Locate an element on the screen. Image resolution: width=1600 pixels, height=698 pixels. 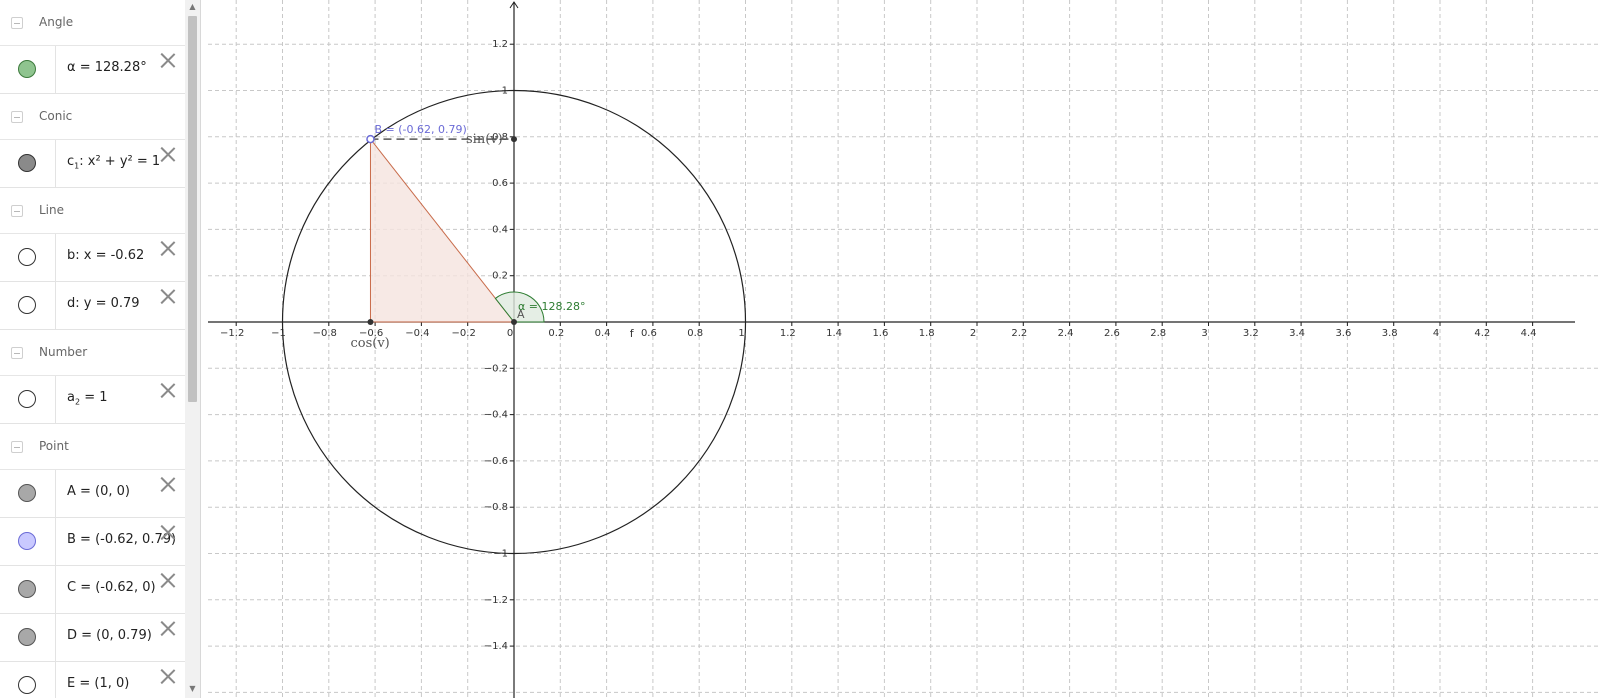
algebra-item-definition: D = (0, 0.79) is located at coordinates (109, 635).